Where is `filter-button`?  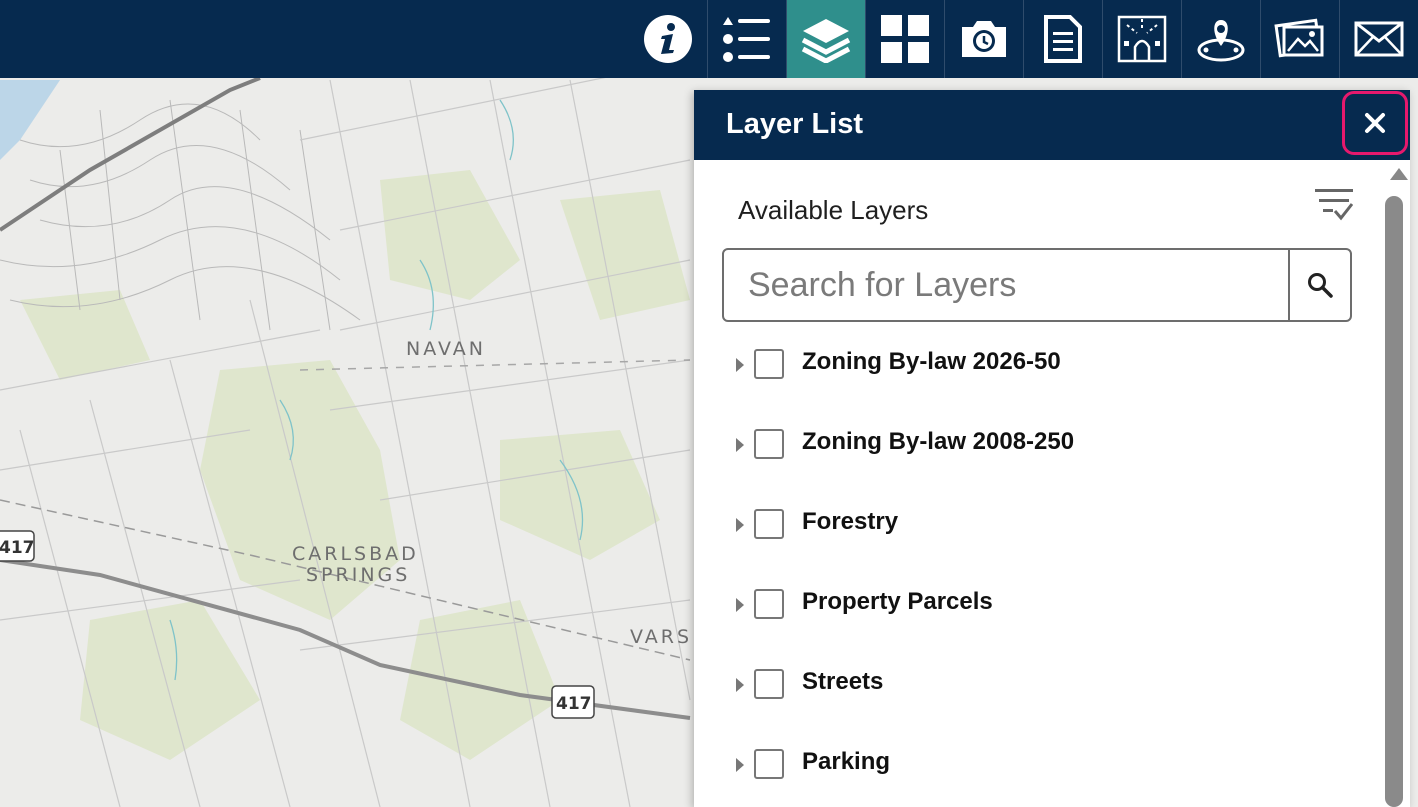 filter-button is located at coordinates (1334, 204).